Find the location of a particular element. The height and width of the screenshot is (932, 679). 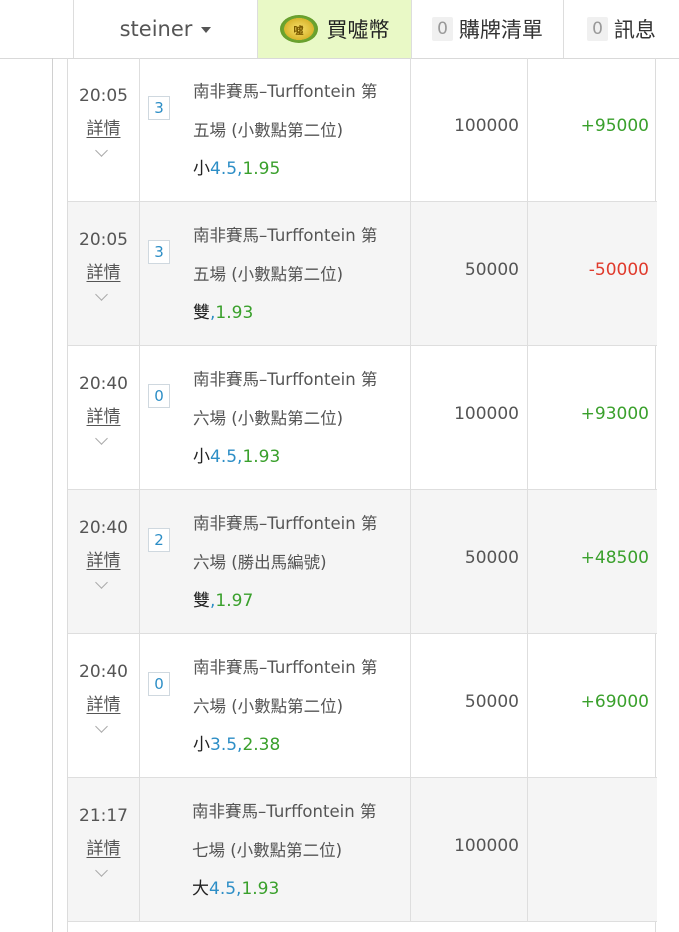

bet-slip-tab: 0 購牌清單 is located at coordinates (487, 29).